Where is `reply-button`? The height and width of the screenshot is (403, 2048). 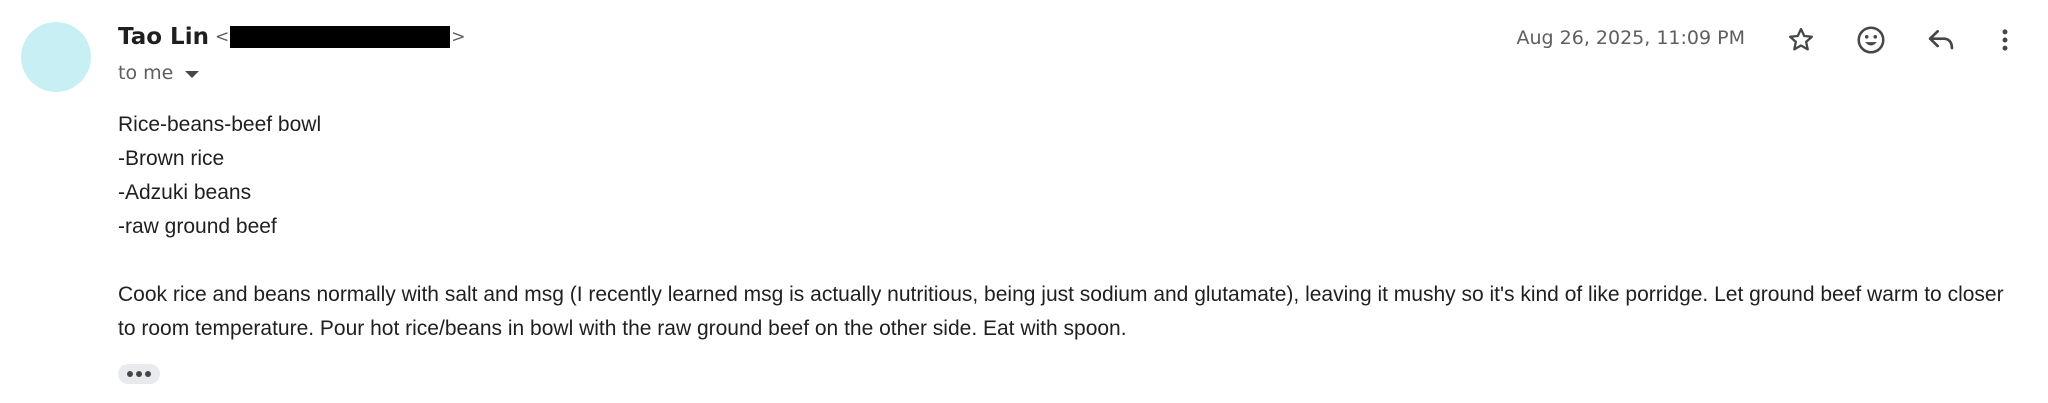 reply-button is located at coordinates (1941, 40).